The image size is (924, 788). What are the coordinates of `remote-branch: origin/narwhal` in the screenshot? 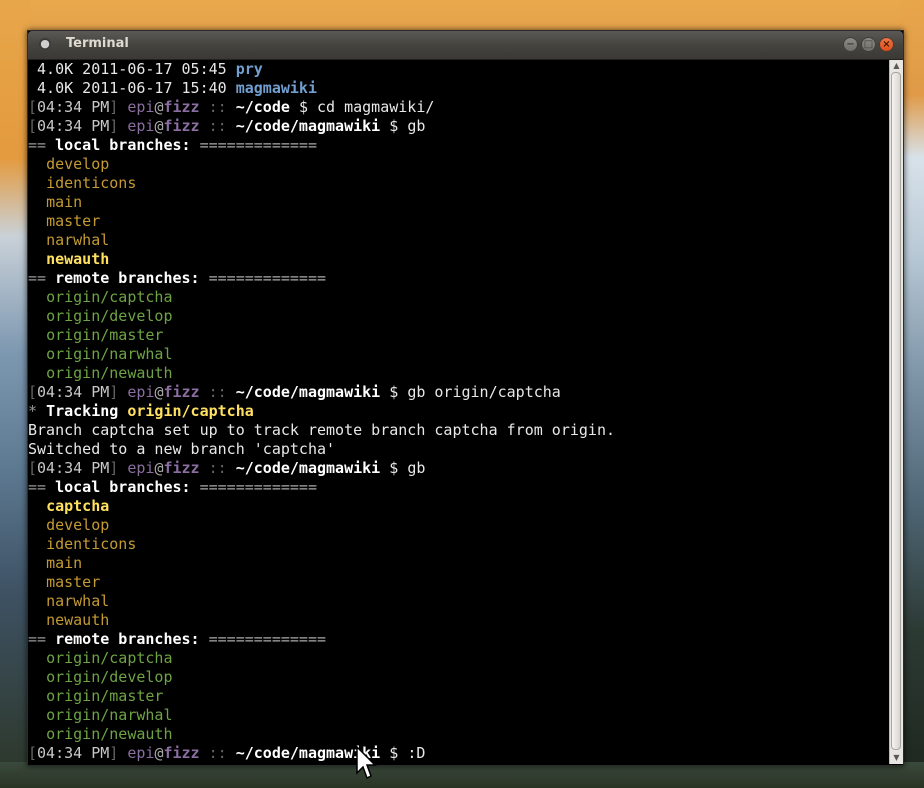 It's located at (109, 715).